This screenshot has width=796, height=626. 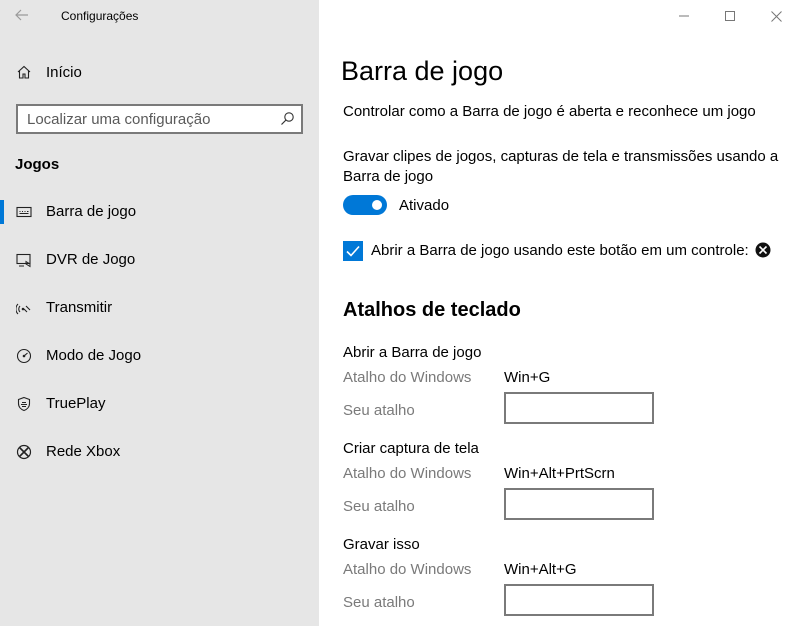 What do you see at coordinates (76, 403) in the screenshot?
I see `sidebar-item-label: TruePlay` at bounding box center [76, 403].